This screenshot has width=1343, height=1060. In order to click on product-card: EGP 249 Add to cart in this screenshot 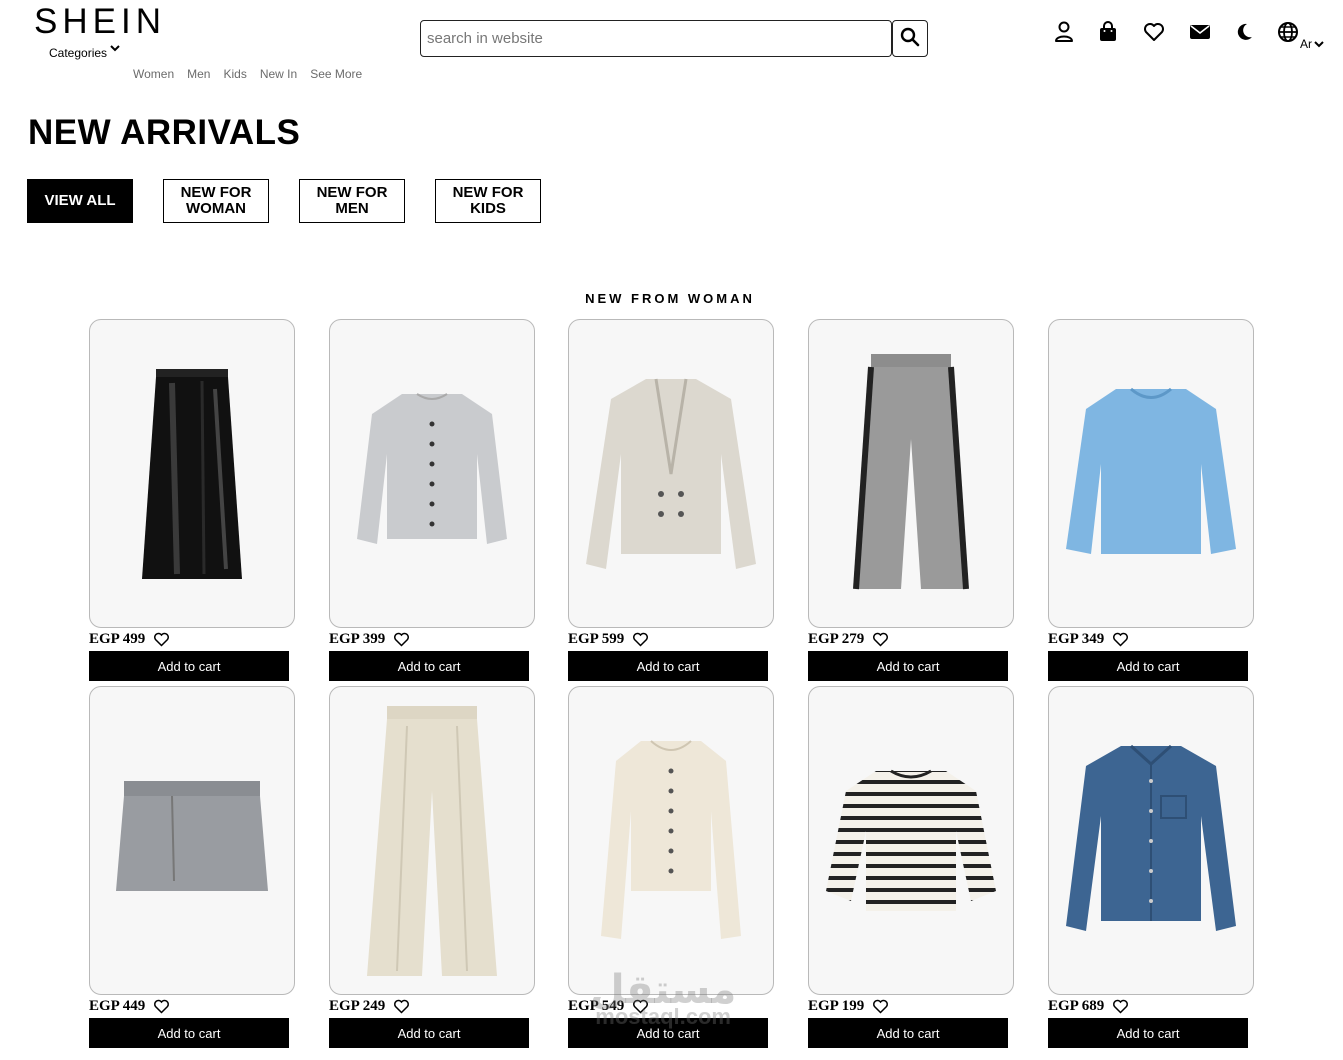, I will do `click(432, 867)`.